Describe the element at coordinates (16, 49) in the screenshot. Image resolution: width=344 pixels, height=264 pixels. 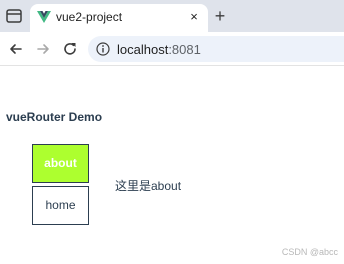
I see `back-arrow-icon` at that location.